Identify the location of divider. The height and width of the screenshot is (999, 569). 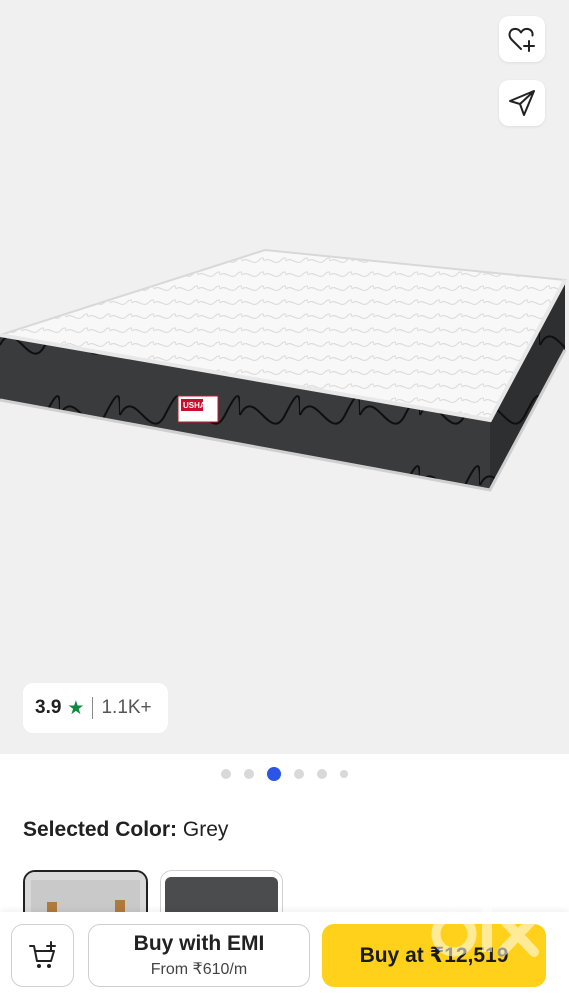
(93, 708).